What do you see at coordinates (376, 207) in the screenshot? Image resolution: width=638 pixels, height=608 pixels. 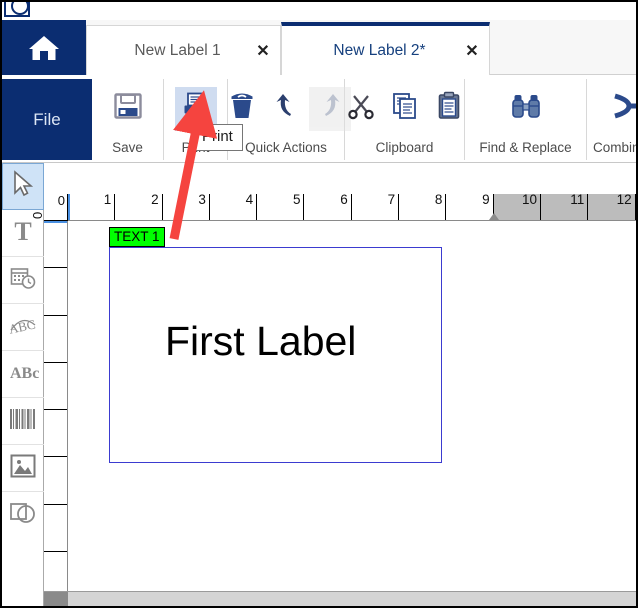 I see `ruler-tick-h: 7` at bounding box center [376, 207].